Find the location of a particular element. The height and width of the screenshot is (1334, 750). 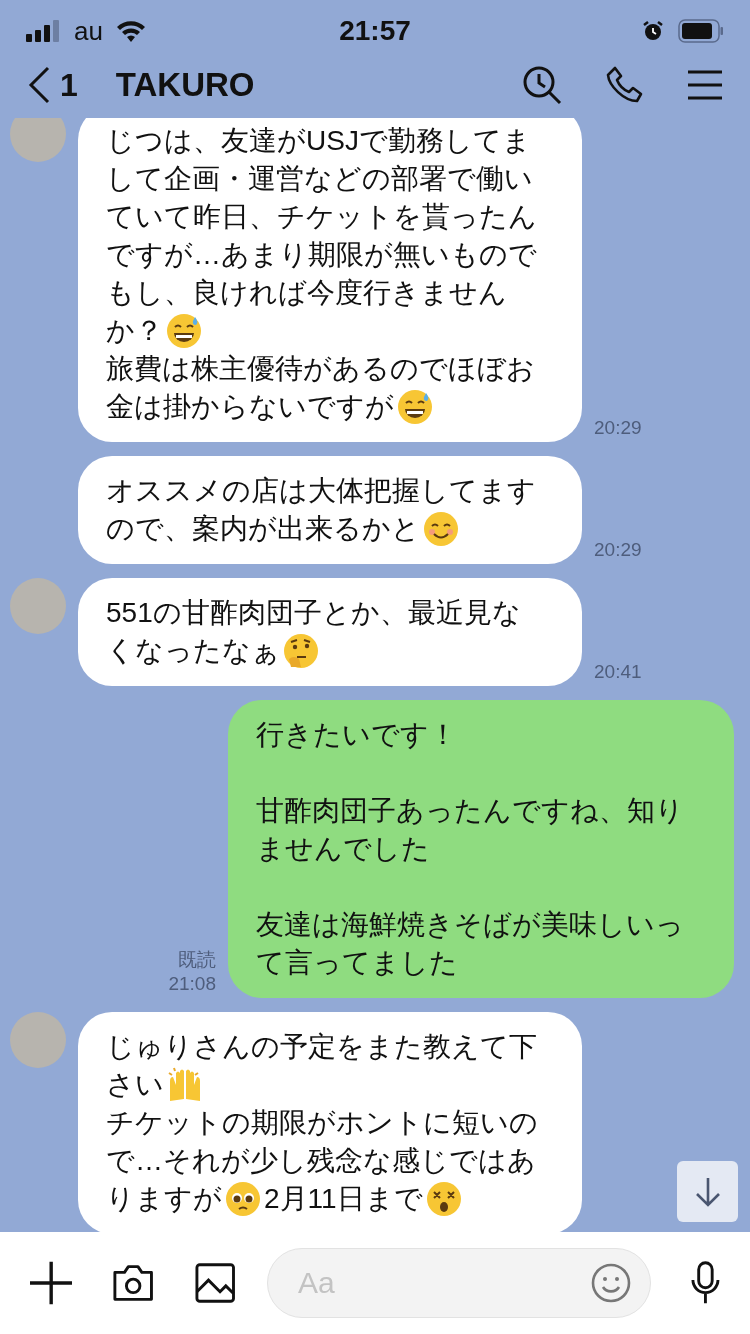

message-text: 551の甘酢肉団子とか、最近見な is located at coordinates (313, 613).